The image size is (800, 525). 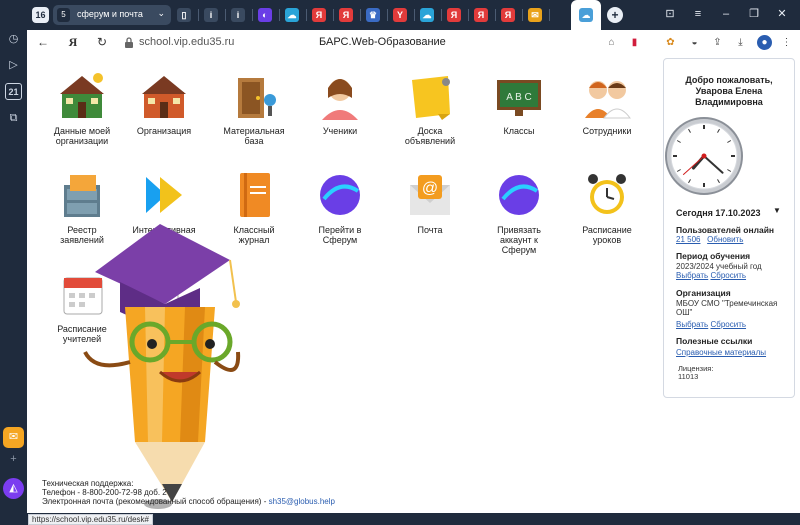 I want to click on desk-tile: Сотрудники, so click(x=607, y=103).